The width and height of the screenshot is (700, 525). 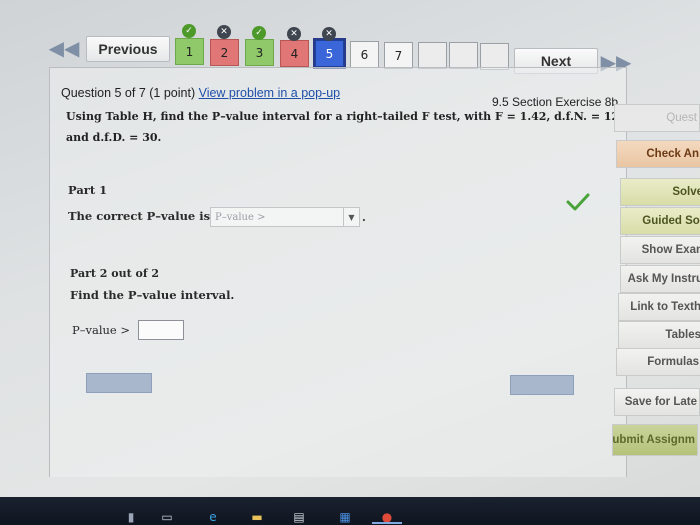 I want to click on question-number: 1, so click(x=189, y=51).